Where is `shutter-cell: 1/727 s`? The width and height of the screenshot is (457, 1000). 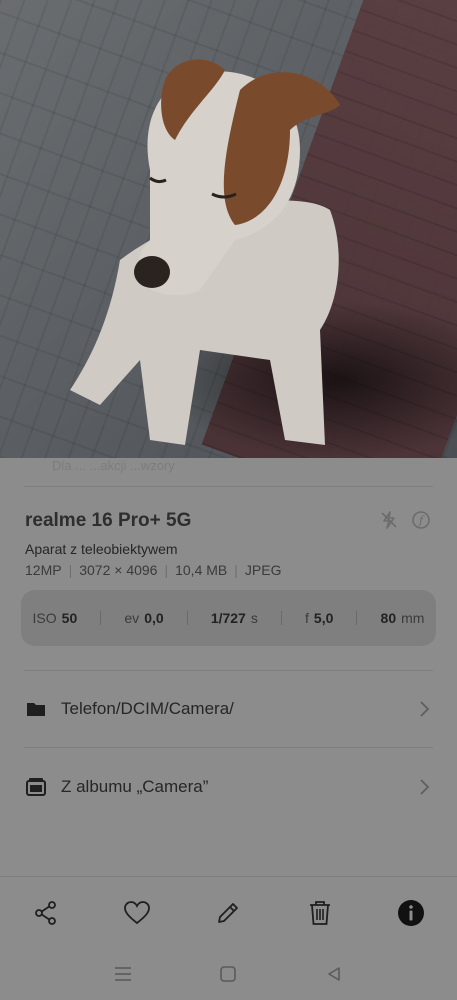
shutter-cell: 1/727 s is located at coordinates (234, 618).